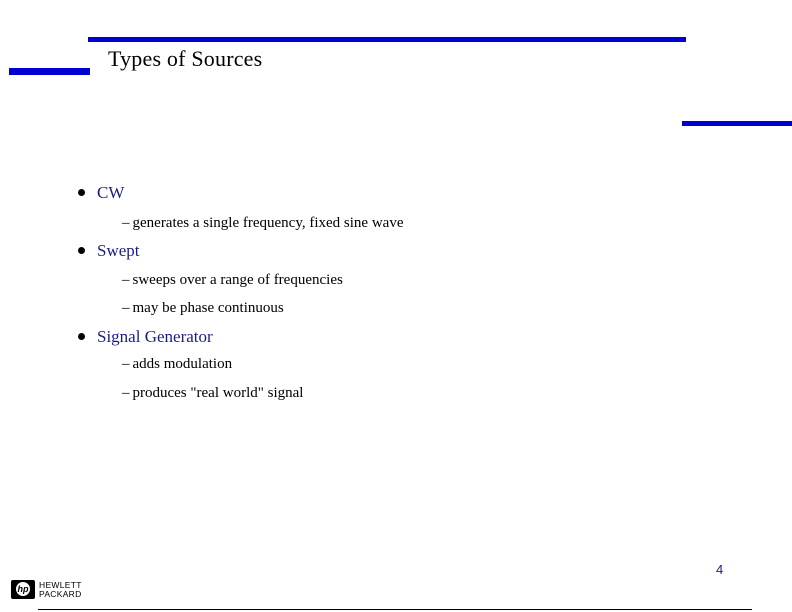 This screenshot has width=792, height=612. What do you see at coordinates (155, 336) in the screenshot?
I see `bullet-label: Signal Generator` at bounding box center [155, 336].